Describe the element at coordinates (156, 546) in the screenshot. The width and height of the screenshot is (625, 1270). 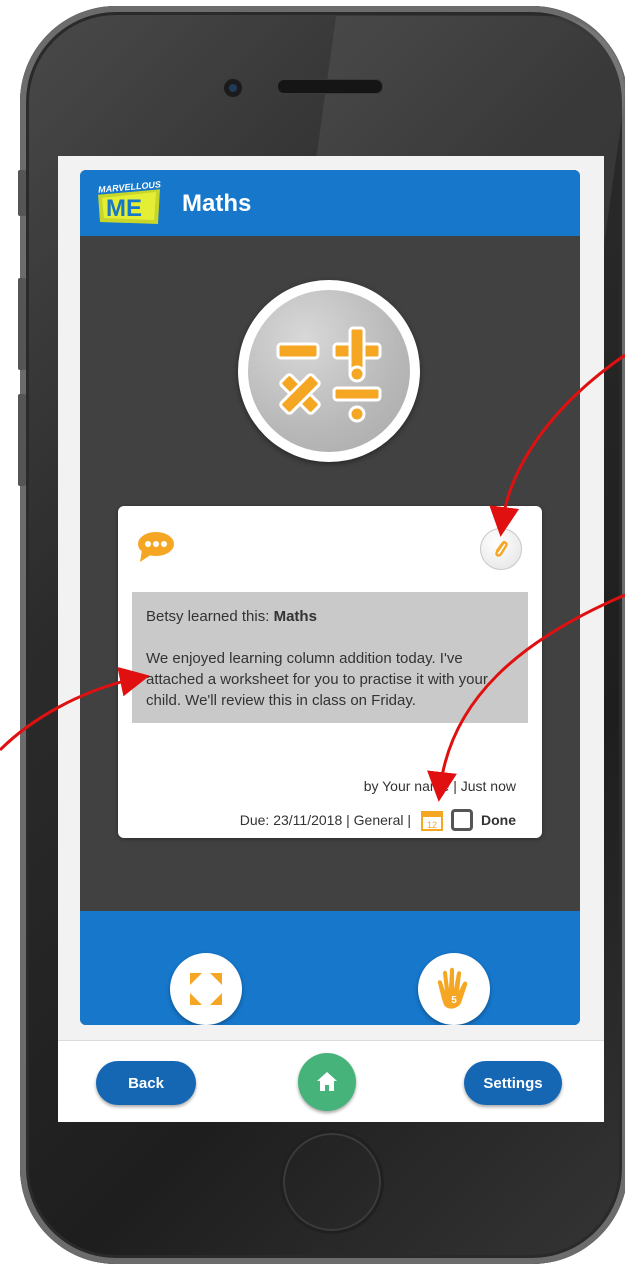
I see `speech-bubble-icon` at that location.